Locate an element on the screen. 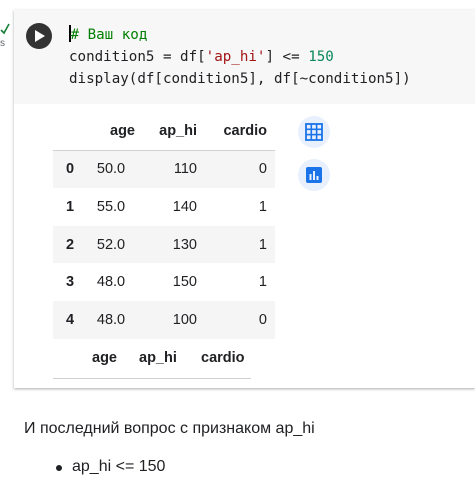 This screenshot has height=490, width=475. play-icon is located at coordinates (40, 36).